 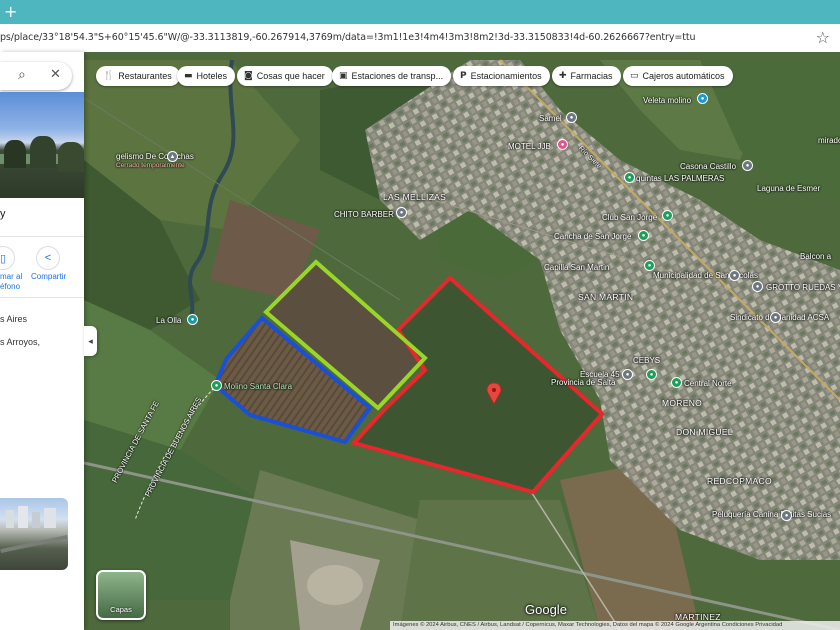 I want to click on chip-restaurantes: 🍴 Restaurantes, so click(x=138, y=76).